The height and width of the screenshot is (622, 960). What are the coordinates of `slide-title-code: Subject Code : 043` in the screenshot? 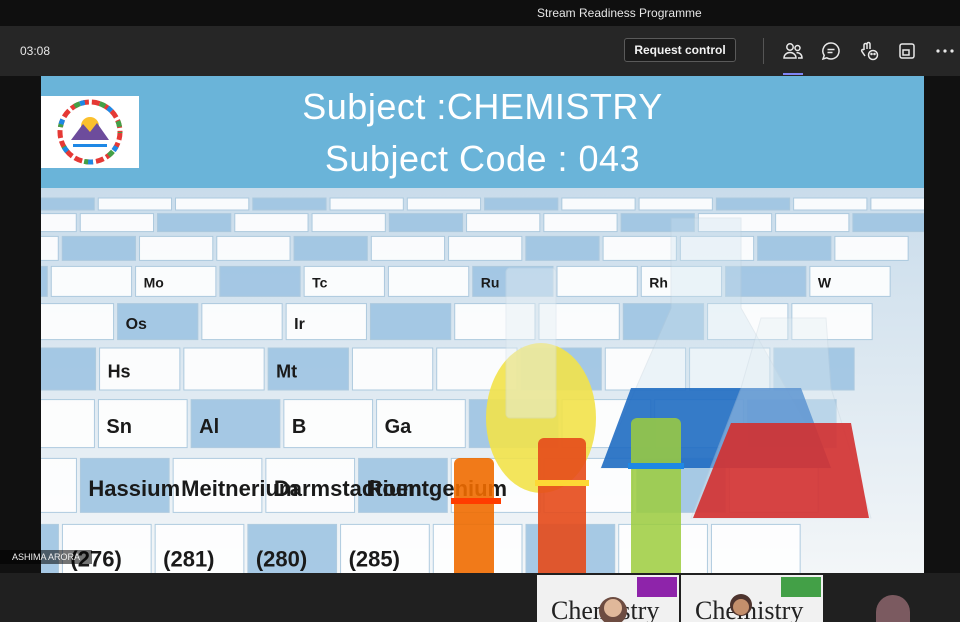 It's located at (482, 158).